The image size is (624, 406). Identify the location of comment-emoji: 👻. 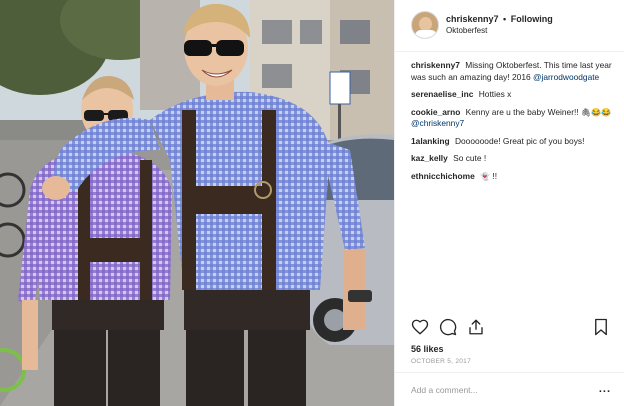
(485, 176).